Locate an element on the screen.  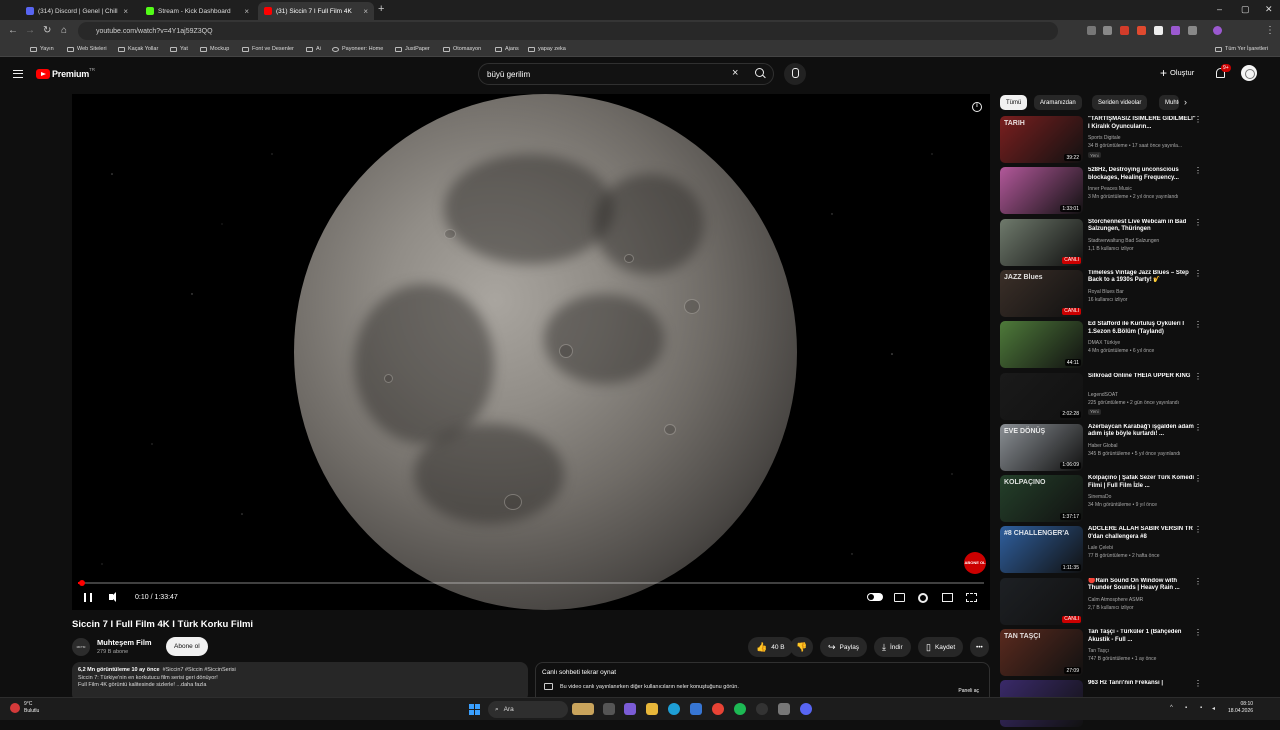
task-view-icon is located at coordinates (609, 709).